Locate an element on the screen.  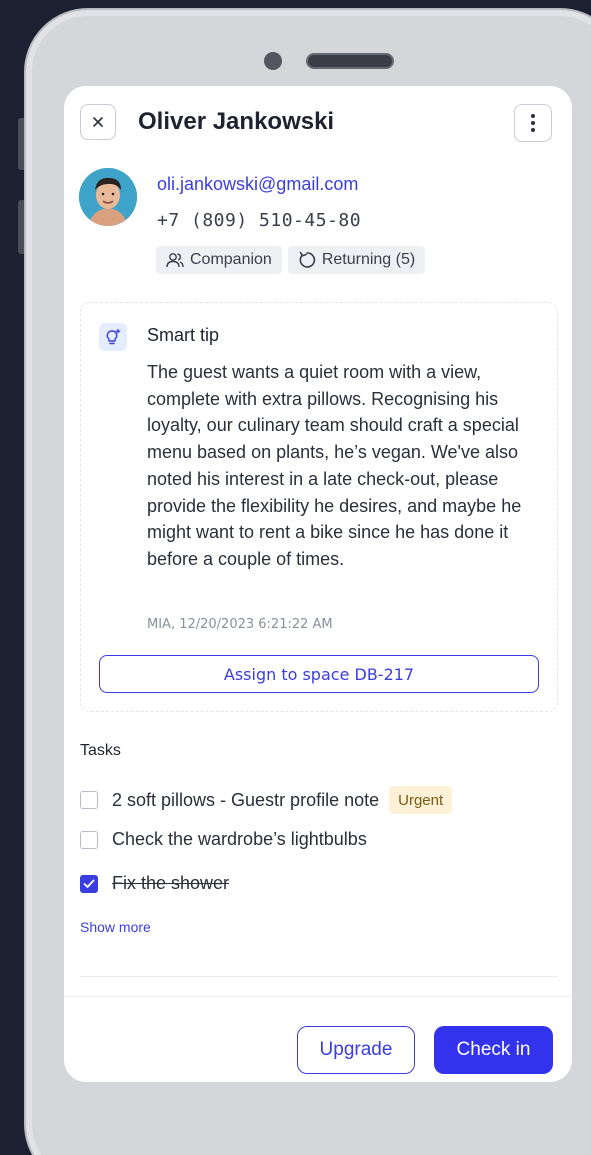
guest-photo is located at coordinates (108, 197).